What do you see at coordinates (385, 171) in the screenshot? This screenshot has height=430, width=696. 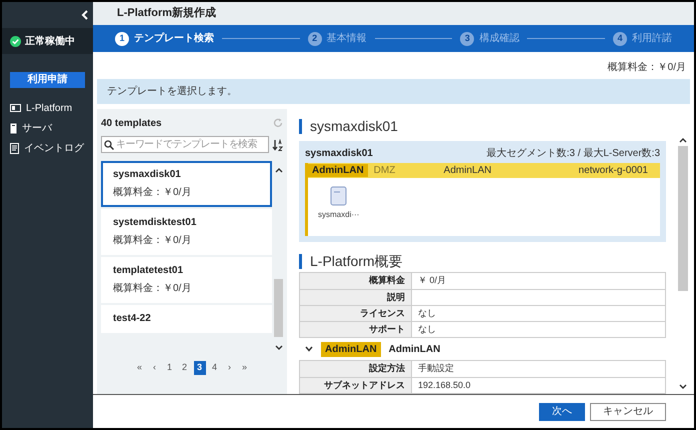 I see `segment-type: DMZ` at bounding box center [385, 171].